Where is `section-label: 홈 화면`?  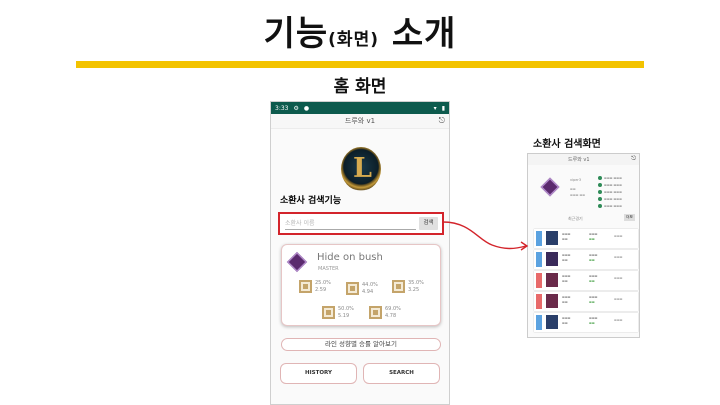 section-label: 홈 화면 is located at coordinates (360, 87).